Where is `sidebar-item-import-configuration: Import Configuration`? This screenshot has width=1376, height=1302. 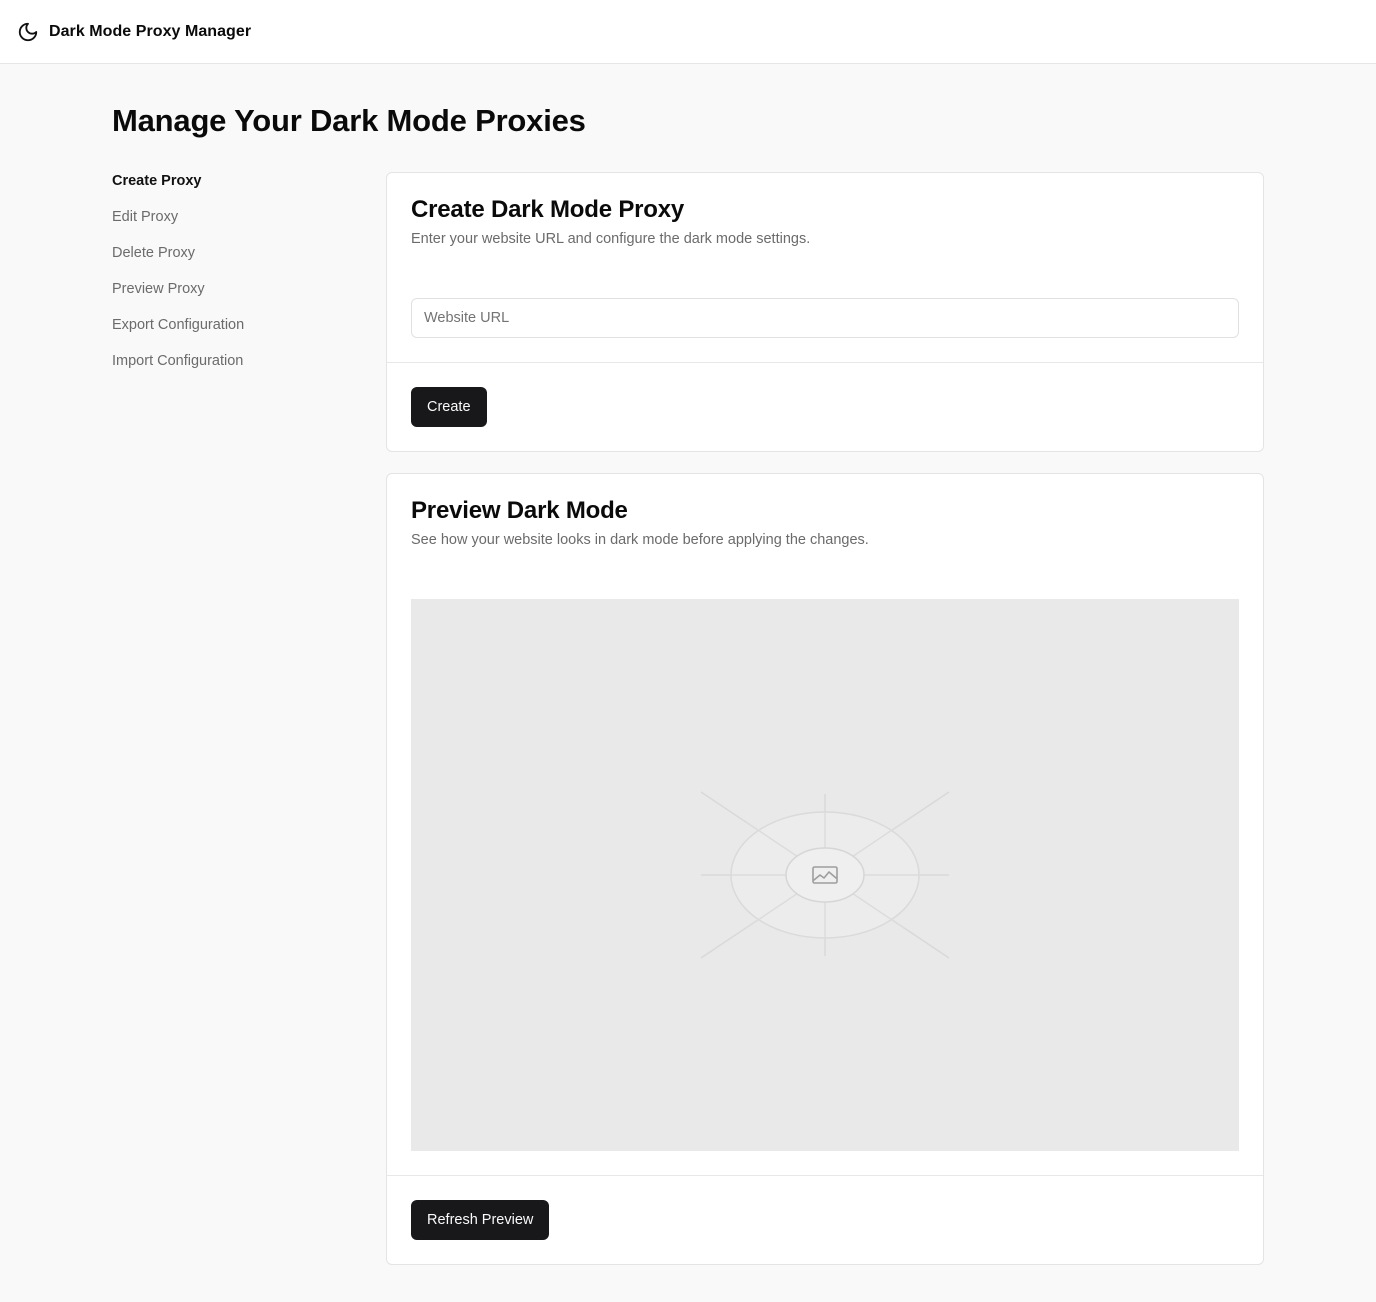 sidebar-item-import-configuration: Import Configuration is located at coordinates (237, 370).